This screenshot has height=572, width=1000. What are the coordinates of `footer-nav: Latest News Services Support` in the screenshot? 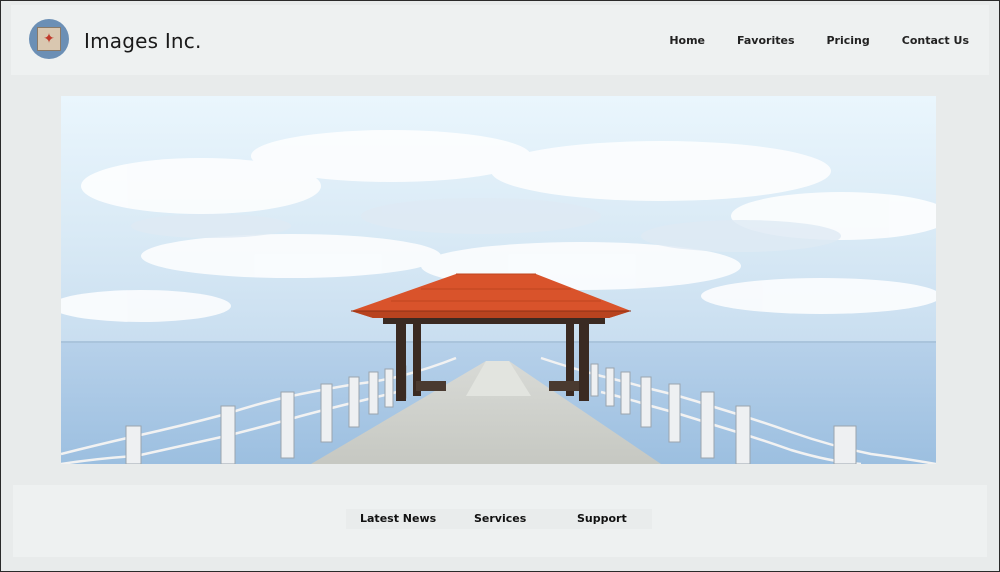 It's located at (499, 519).